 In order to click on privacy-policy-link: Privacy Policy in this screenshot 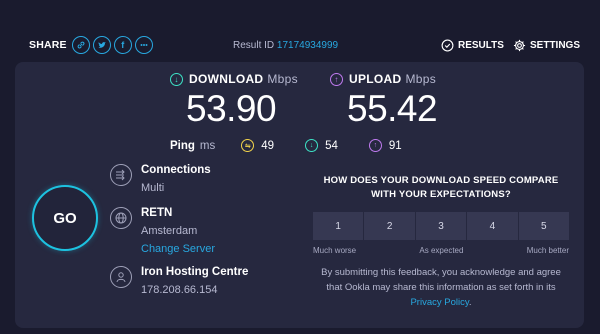, I will do `click(439, 302)`.